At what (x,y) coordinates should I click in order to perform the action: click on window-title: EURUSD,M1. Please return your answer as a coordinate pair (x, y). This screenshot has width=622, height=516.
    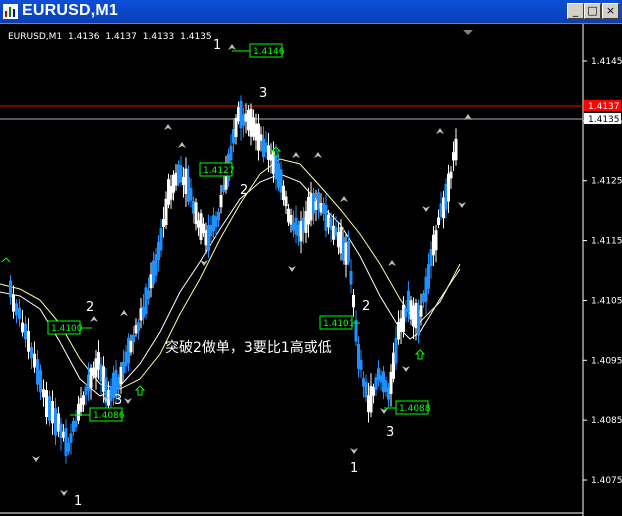
    Looking at the image, I should click on (70, 10).